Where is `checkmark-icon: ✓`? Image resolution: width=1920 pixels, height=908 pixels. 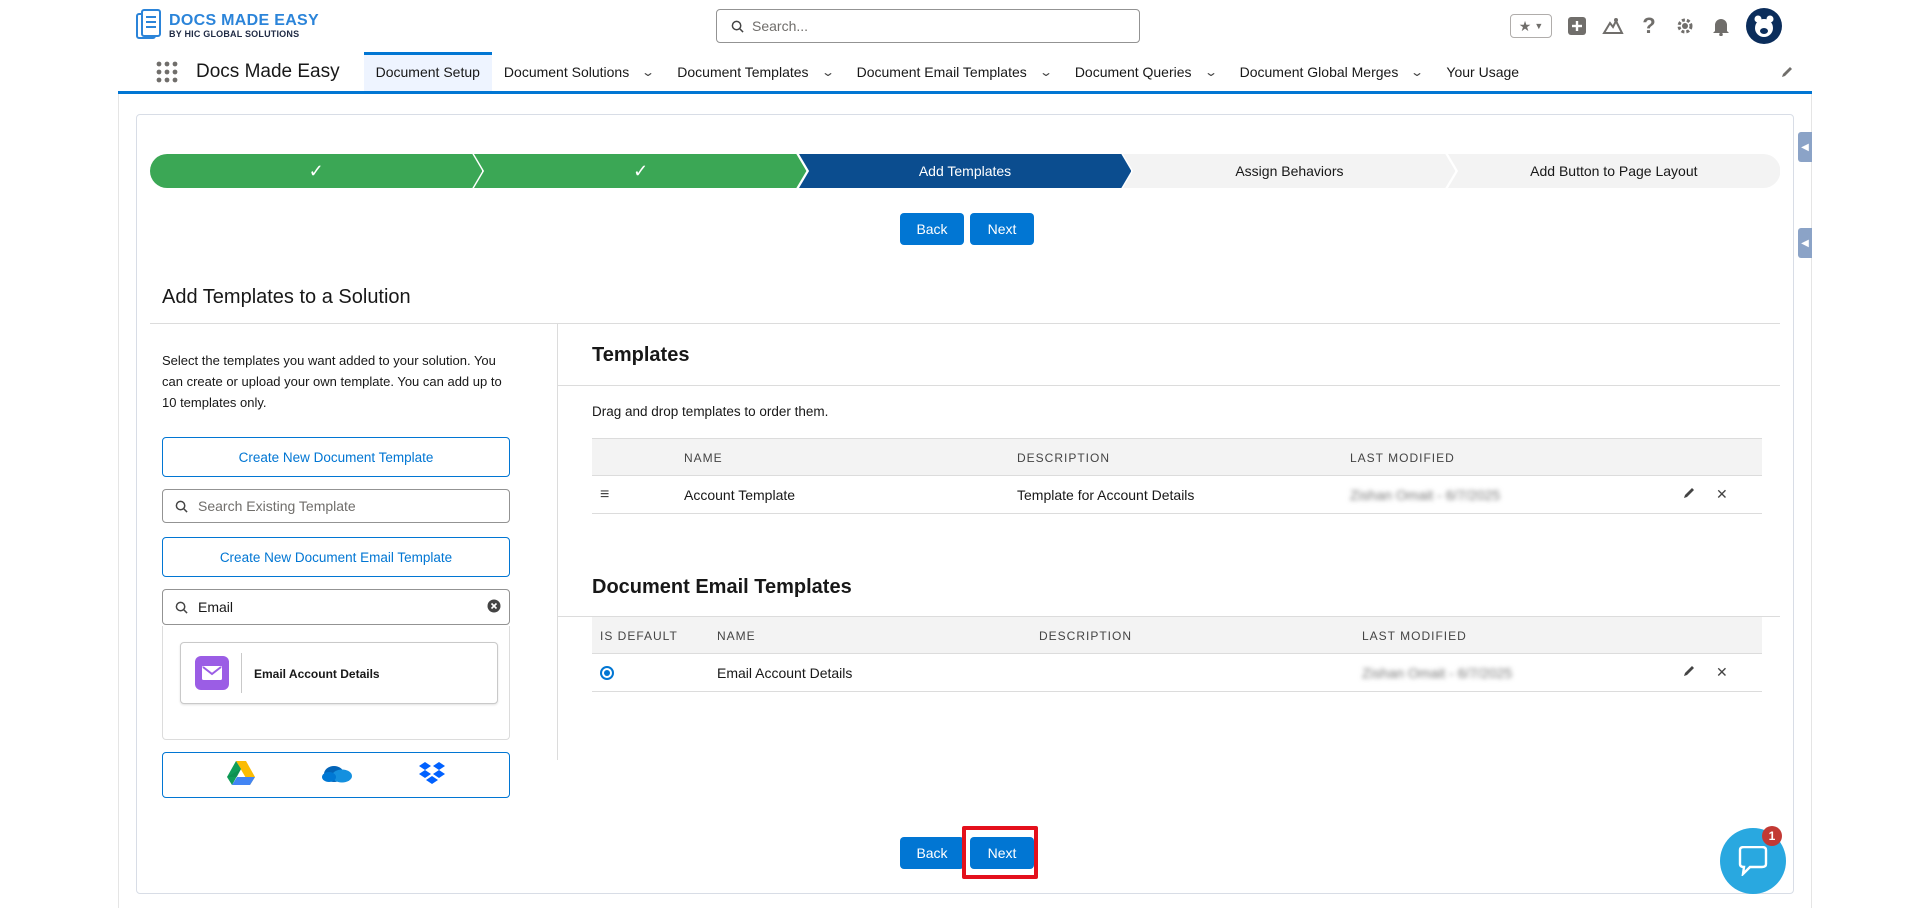
checkmark-icon: ✓ is located at coordinates (316, 170).